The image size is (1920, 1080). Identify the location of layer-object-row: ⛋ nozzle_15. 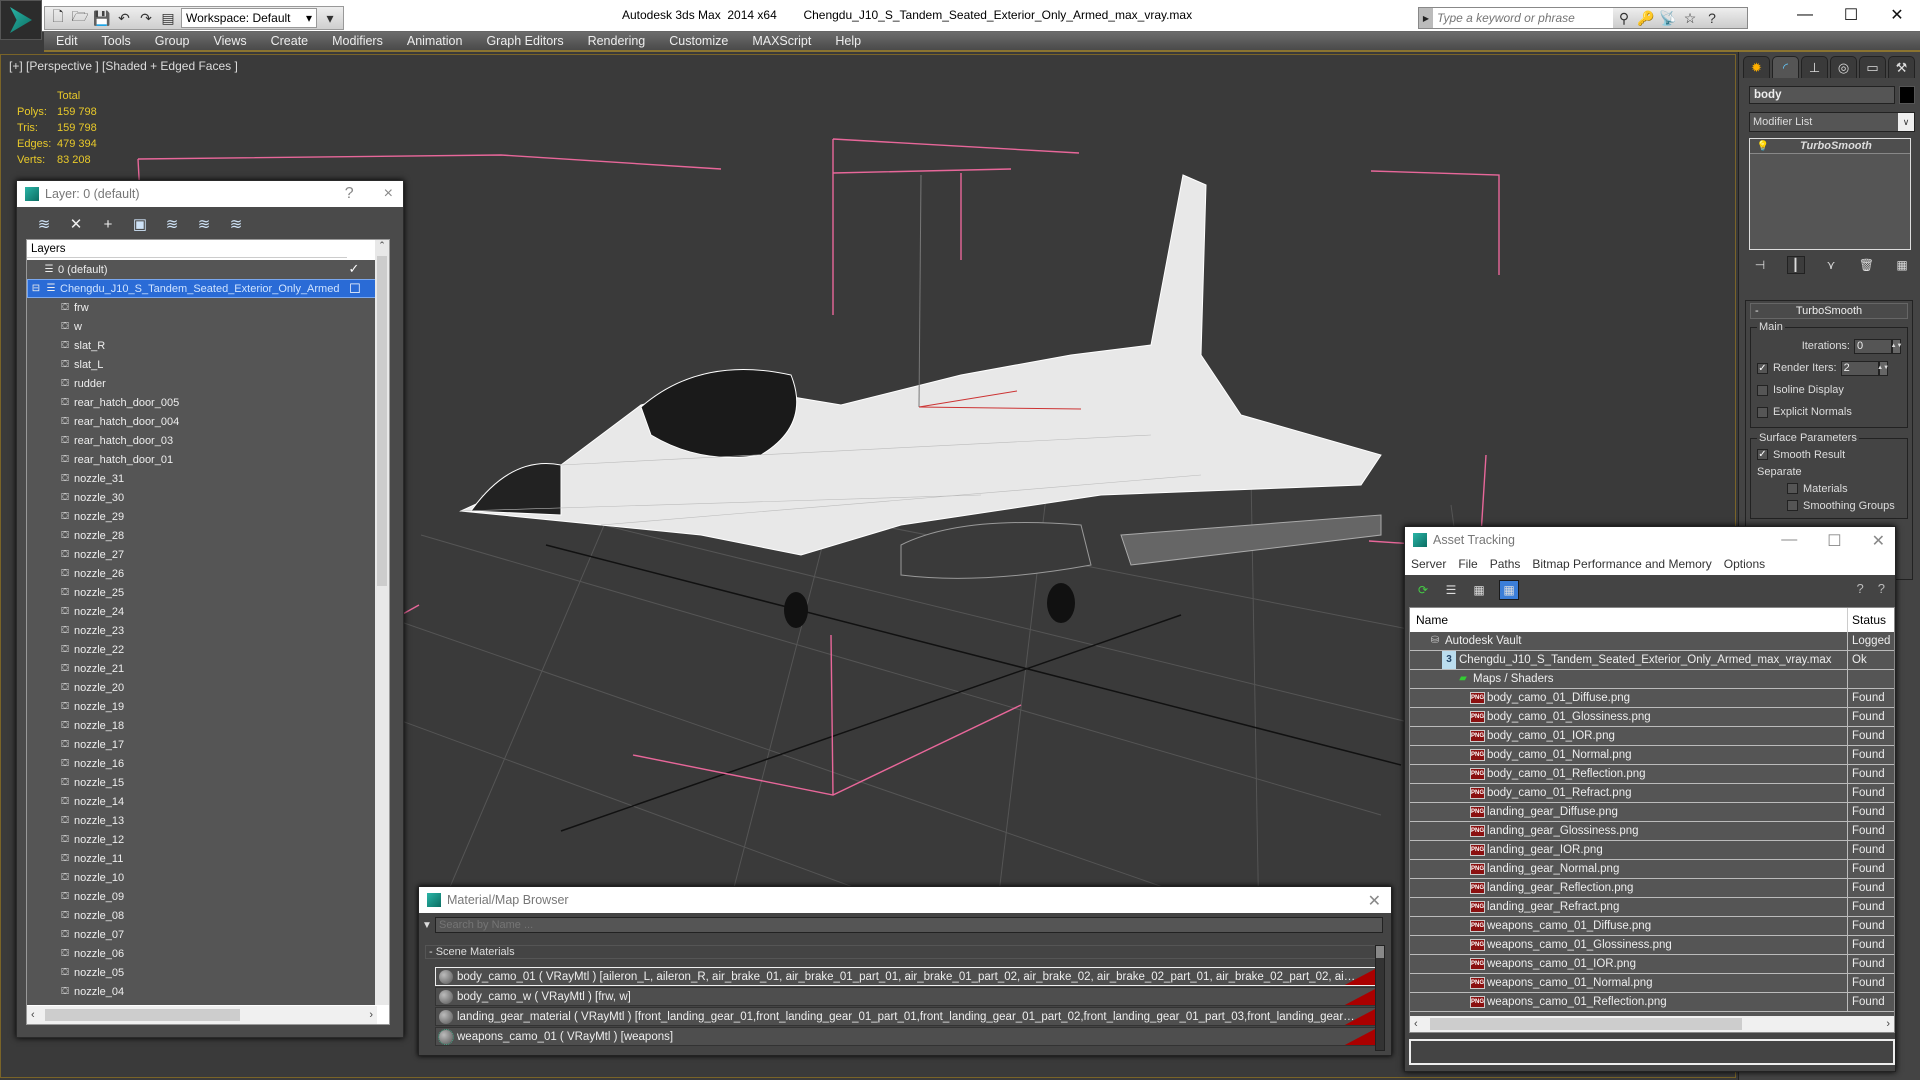
(202, 782).